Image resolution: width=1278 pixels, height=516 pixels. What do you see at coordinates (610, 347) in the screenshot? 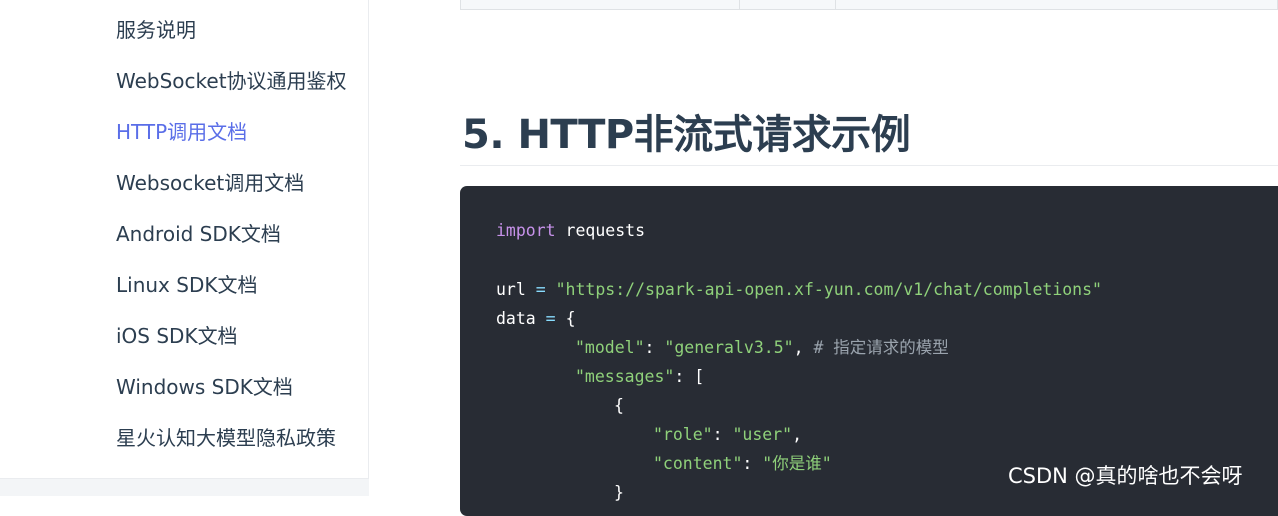
I see `code-string: "model"` at bounding box center [610, 347].